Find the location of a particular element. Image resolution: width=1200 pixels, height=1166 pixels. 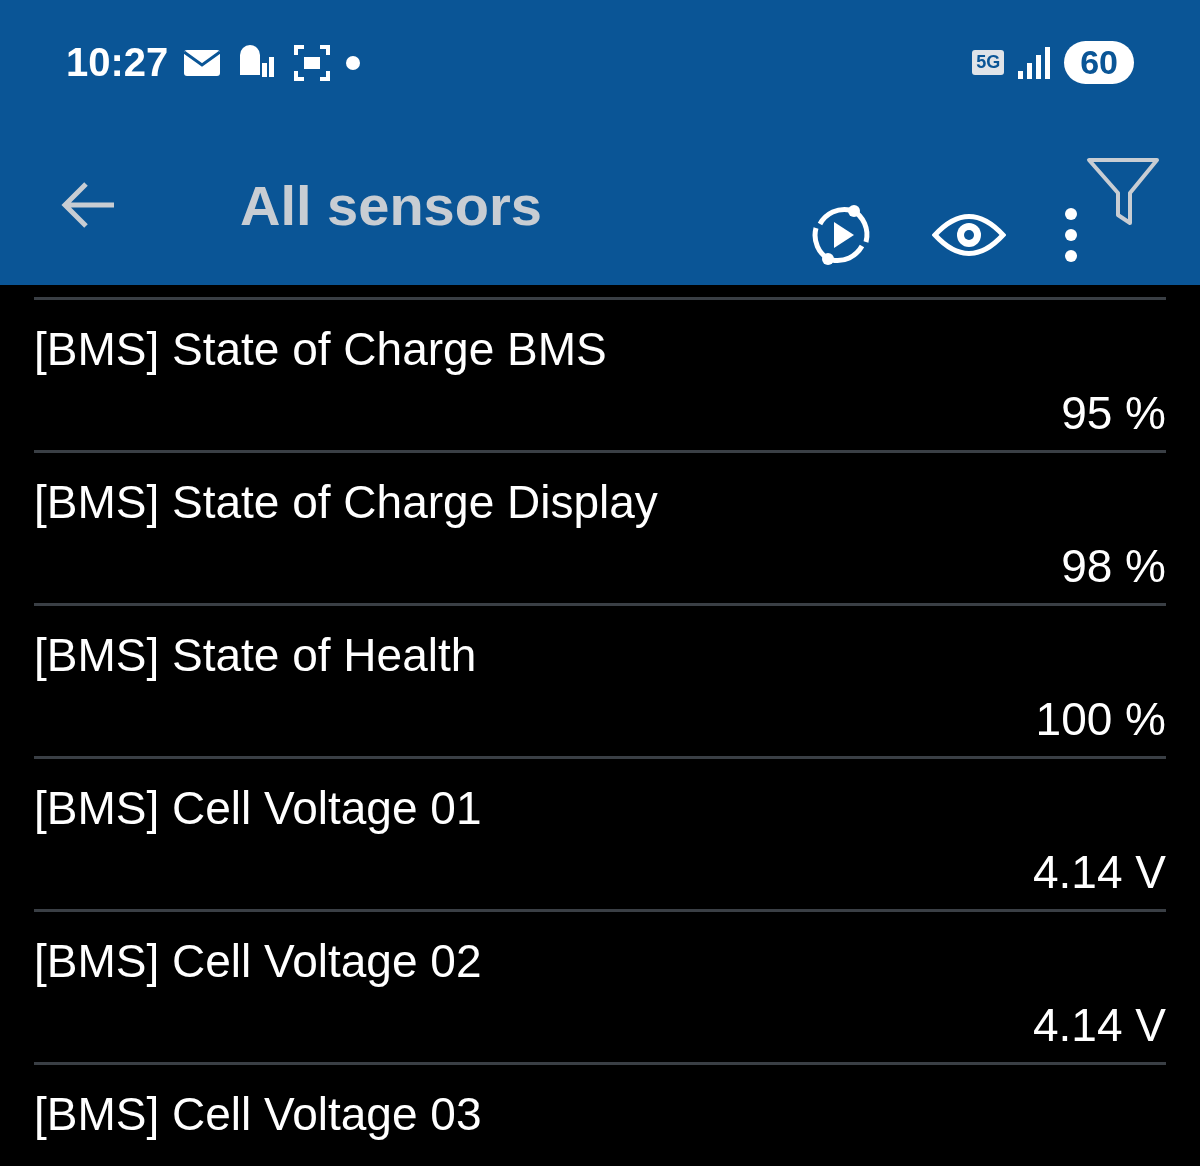

sensor-name: [BMS] Cell Voltage 01 is located at coordinates (258, 808).